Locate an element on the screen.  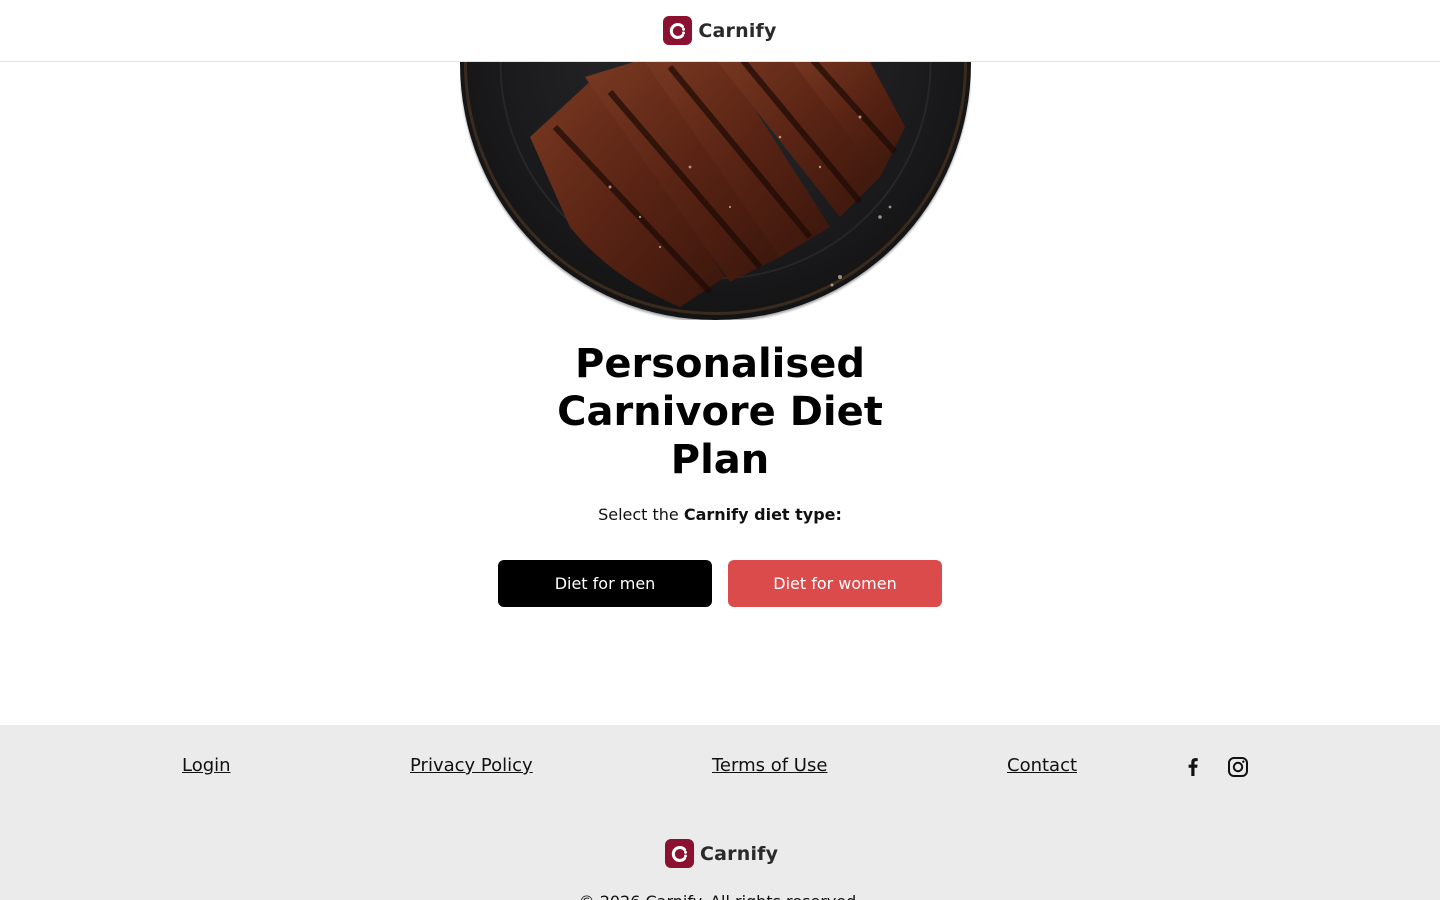
footer-privacy-policy-link: Privacy Policy is located at coordinates (471, 765).